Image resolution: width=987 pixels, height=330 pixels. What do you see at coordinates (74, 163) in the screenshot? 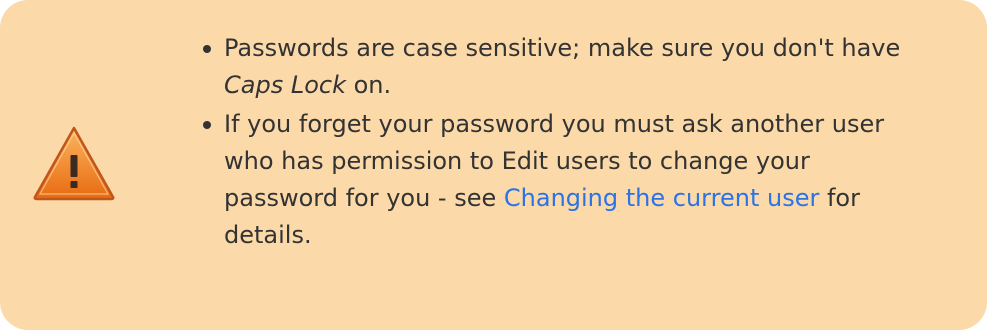
I see `warning-icon` at bounding box center [74, 163].